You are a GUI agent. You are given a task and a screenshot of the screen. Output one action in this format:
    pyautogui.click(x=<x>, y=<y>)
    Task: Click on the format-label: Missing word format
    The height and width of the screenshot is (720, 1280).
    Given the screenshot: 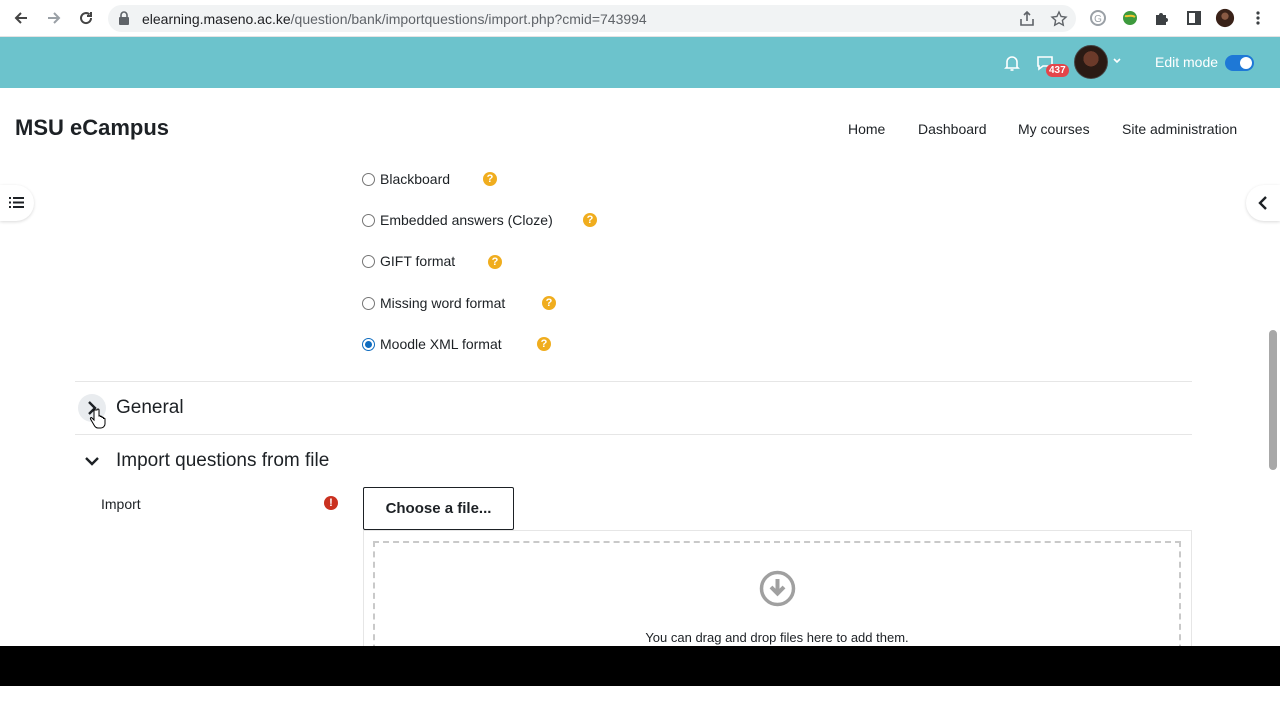 What is the action you would take?
    pyautogui.click(x=443, y=303)
    